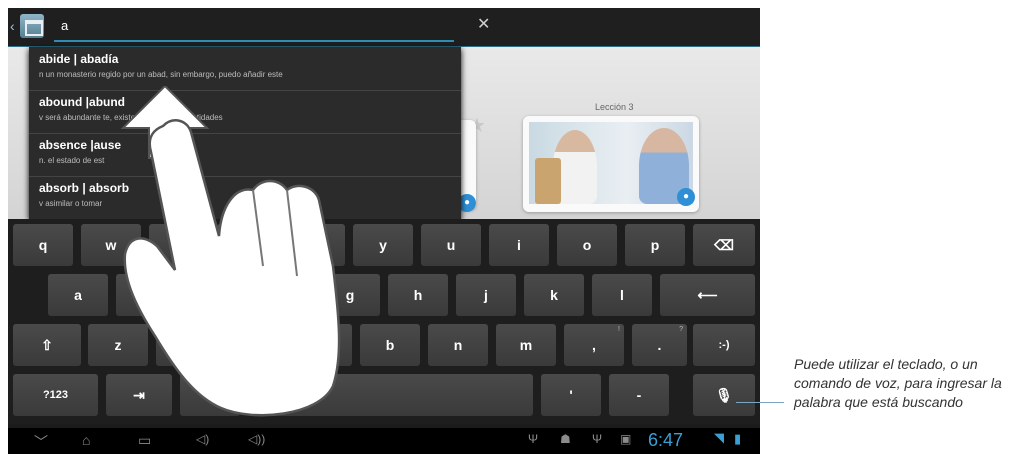 This screenshot has height=454, width=1035. What do you see at coordinates (55, 395) in the screenshot?
I see `symbols-key: ?123` at bounding box center [55, 395].